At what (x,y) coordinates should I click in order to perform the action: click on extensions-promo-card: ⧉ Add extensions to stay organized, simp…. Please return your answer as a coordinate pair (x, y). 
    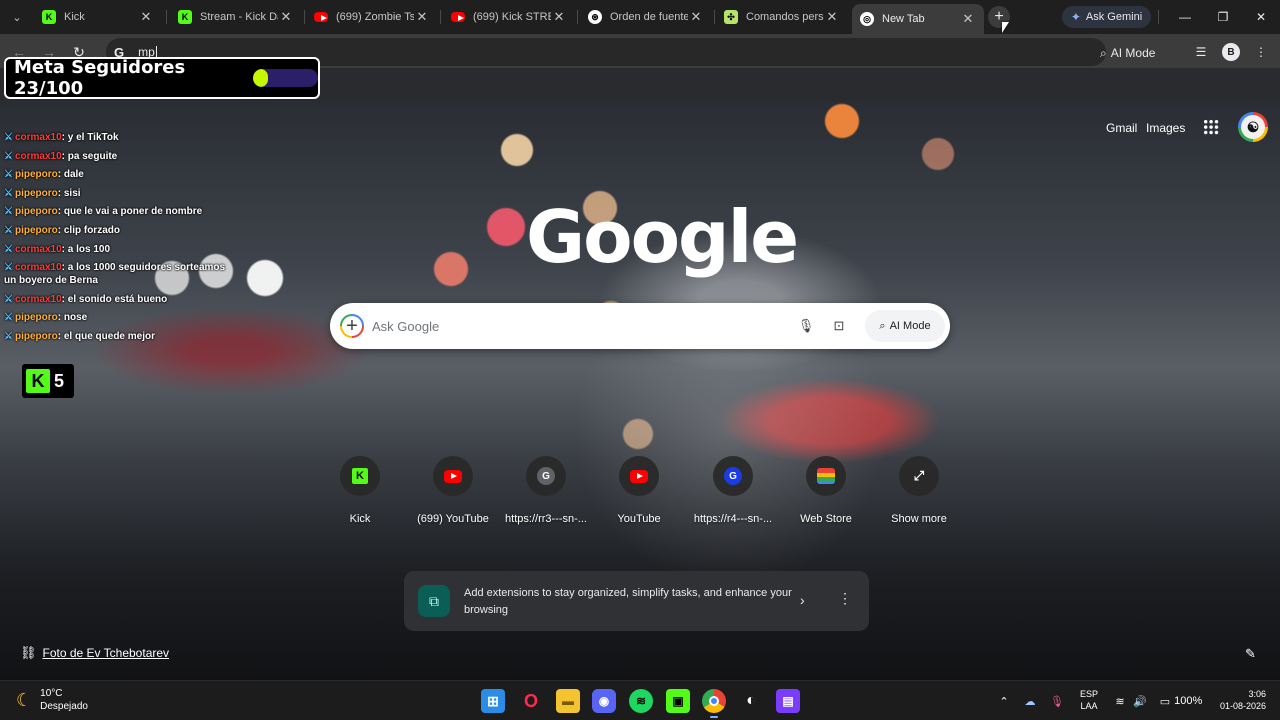
    Looking at the image, I should click on (636, 601).